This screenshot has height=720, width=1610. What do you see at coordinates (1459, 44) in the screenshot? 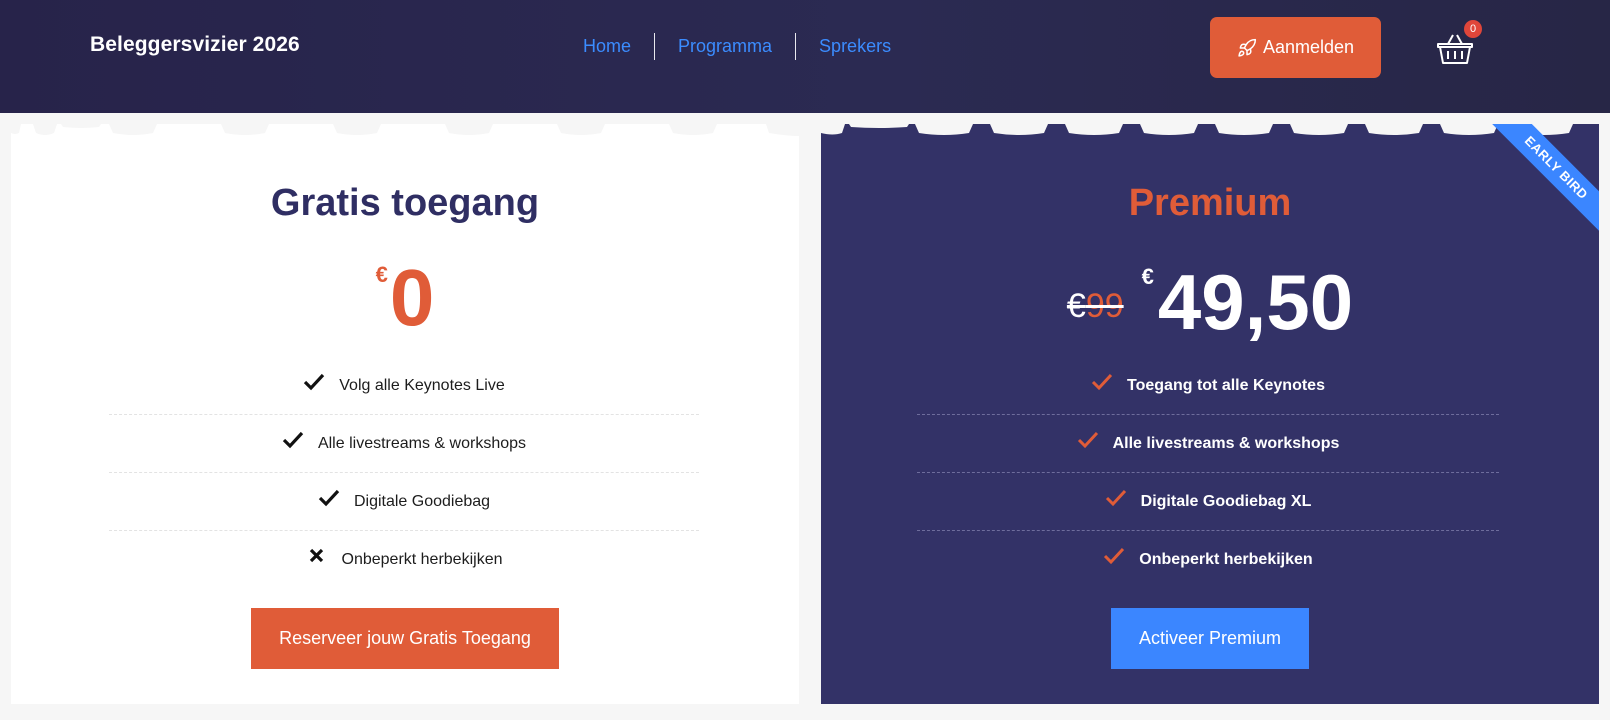
I see `cart-button: 0` at bounding box center [1459, 44].